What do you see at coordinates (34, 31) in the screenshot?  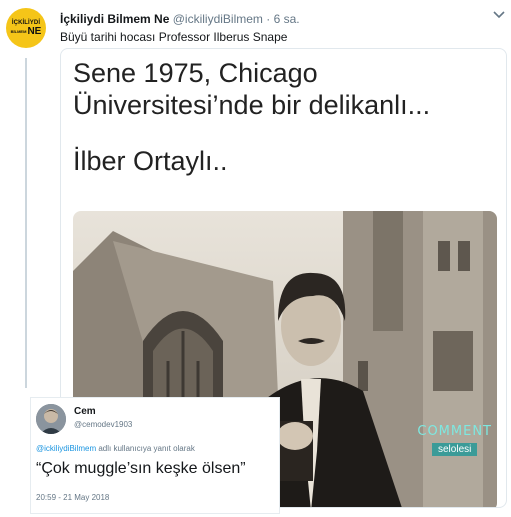 I see `avatar-text-big: NE` at bounding box center [34, 31].